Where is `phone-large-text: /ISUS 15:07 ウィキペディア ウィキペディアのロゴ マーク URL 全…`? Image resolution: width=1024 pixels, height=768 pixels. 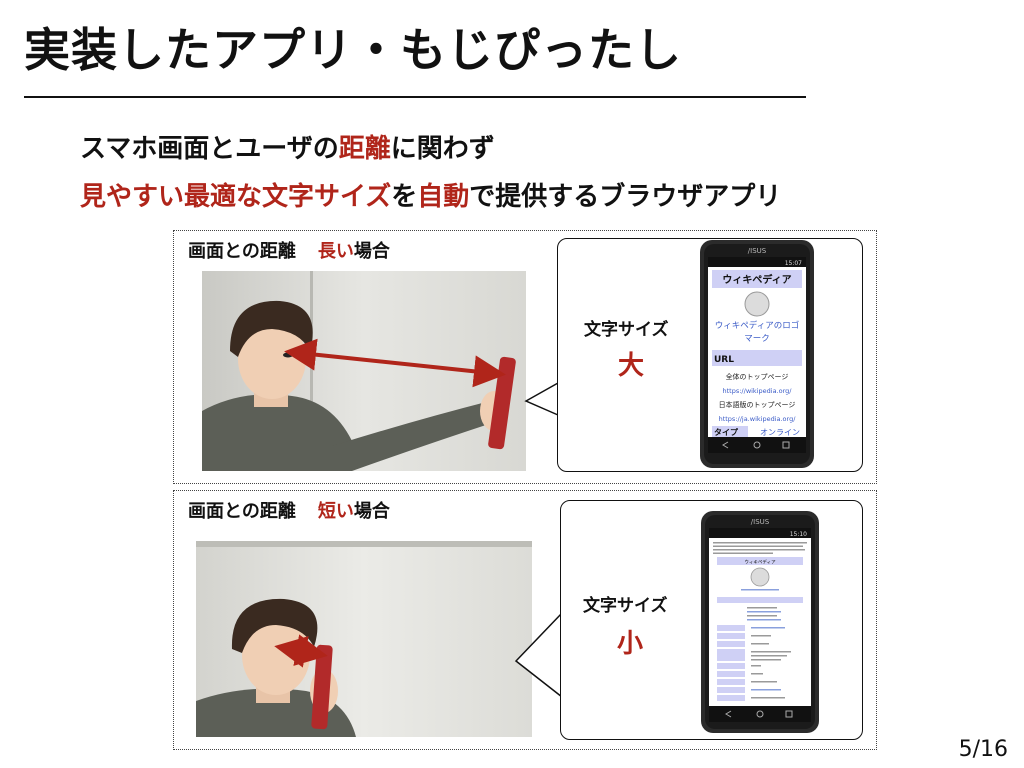 phone-large-text: /ISUS 15:07 ウィキペディア ウィキペディアのロゴ マーク URL 全… is located at coordinates (757, 354).